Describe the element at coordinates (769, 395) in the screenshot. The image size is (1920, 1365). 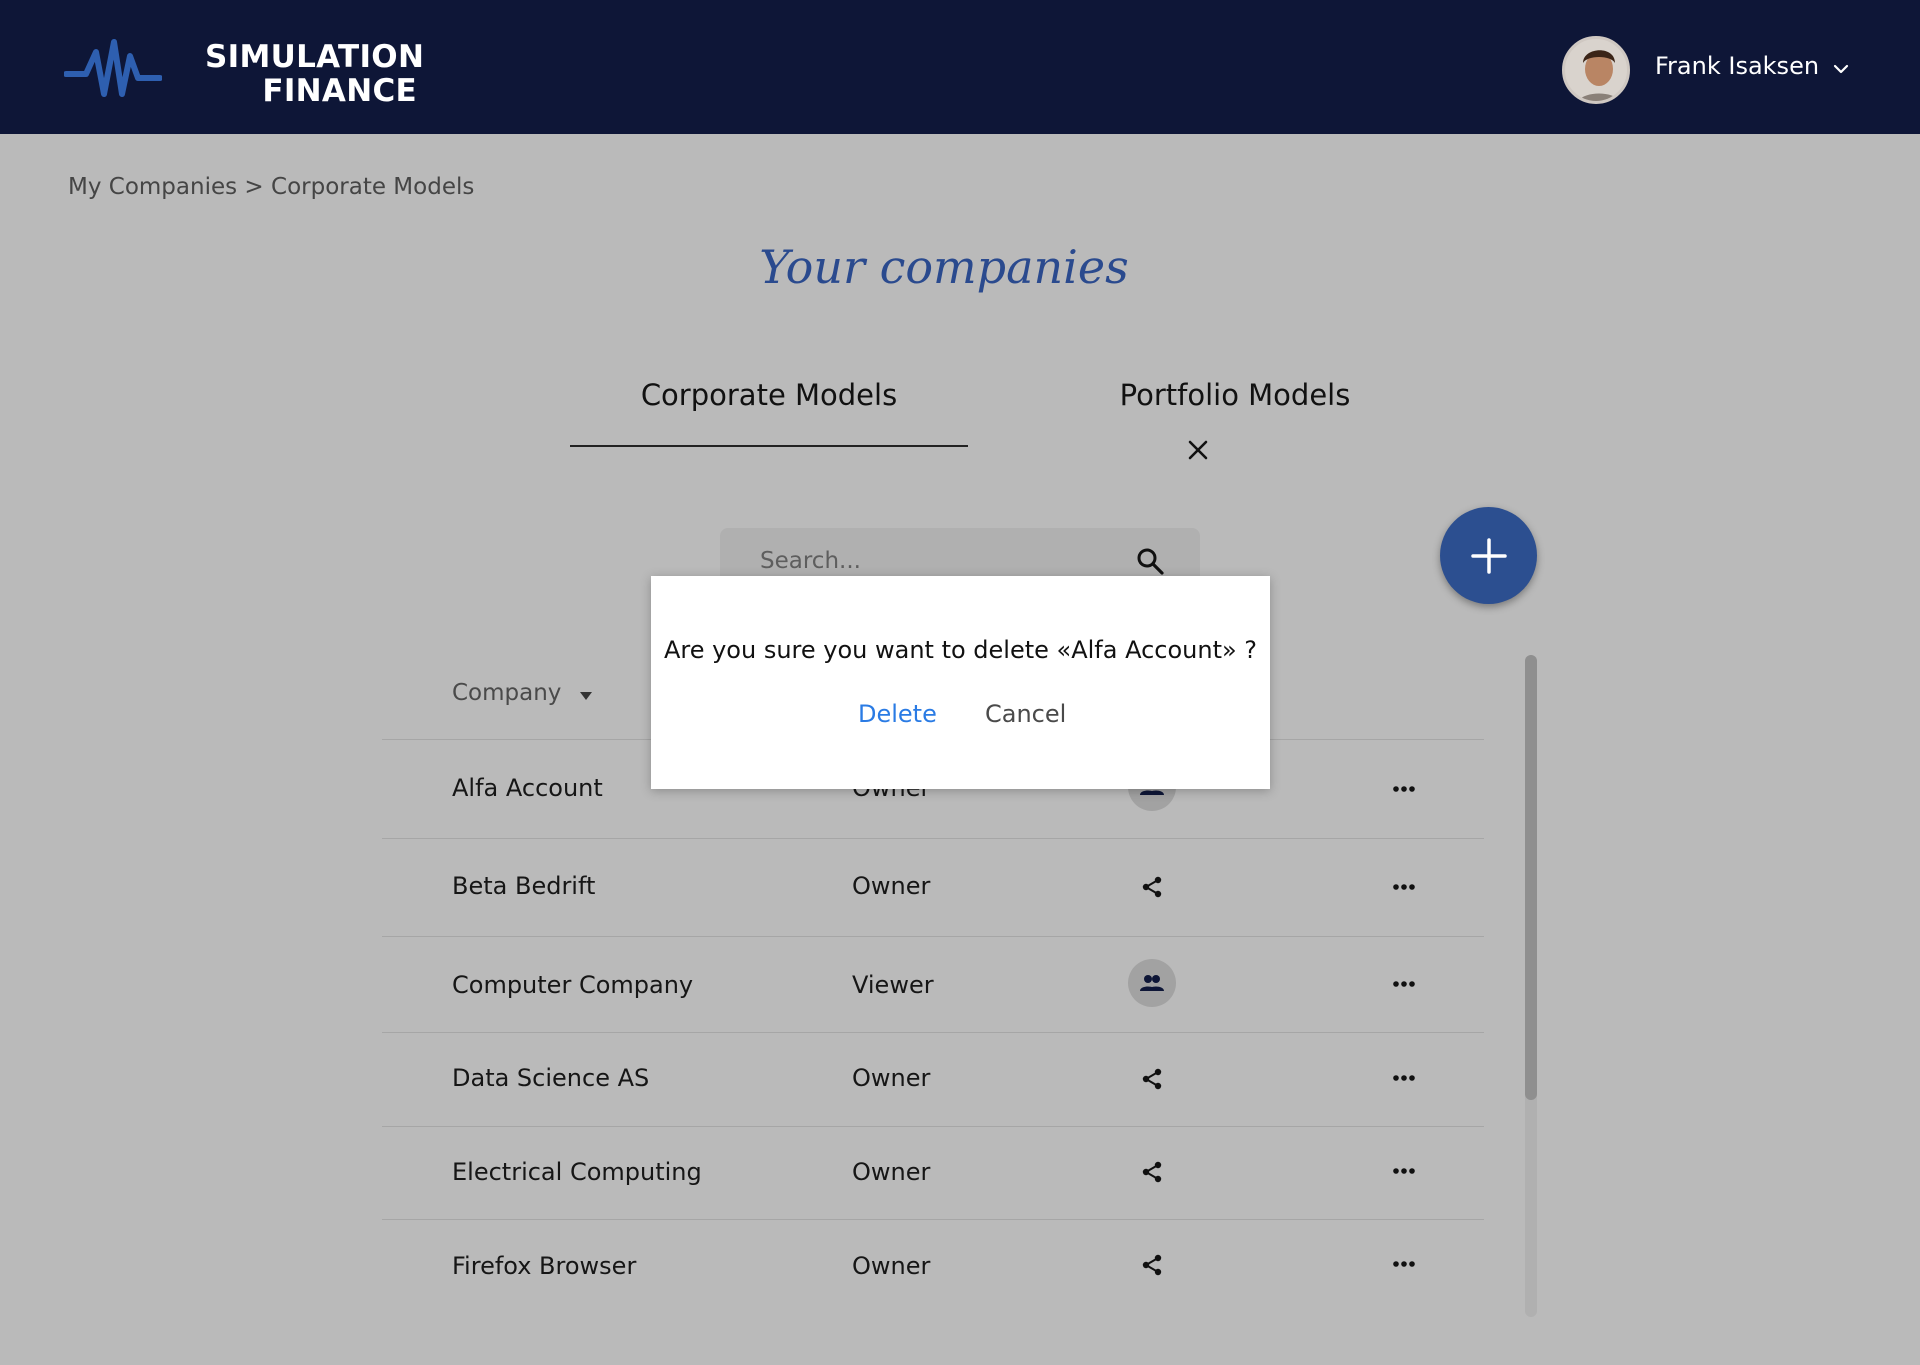
I see `tab-corporate-models: Corporate Models` at that location.